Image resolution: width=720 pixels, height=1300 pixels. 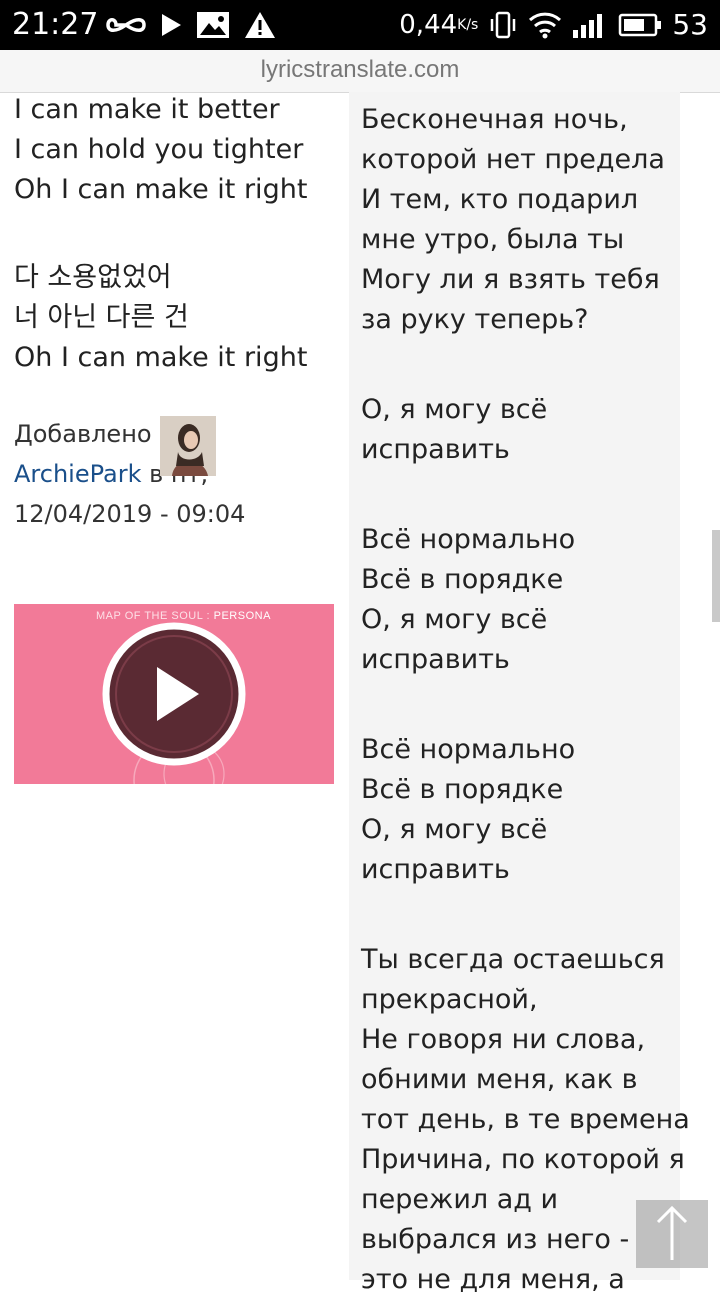 What do you see at coordinates (468, 25) in the screenshot?
I see `speed-unit: K/s` at bounding box center [468, 25].